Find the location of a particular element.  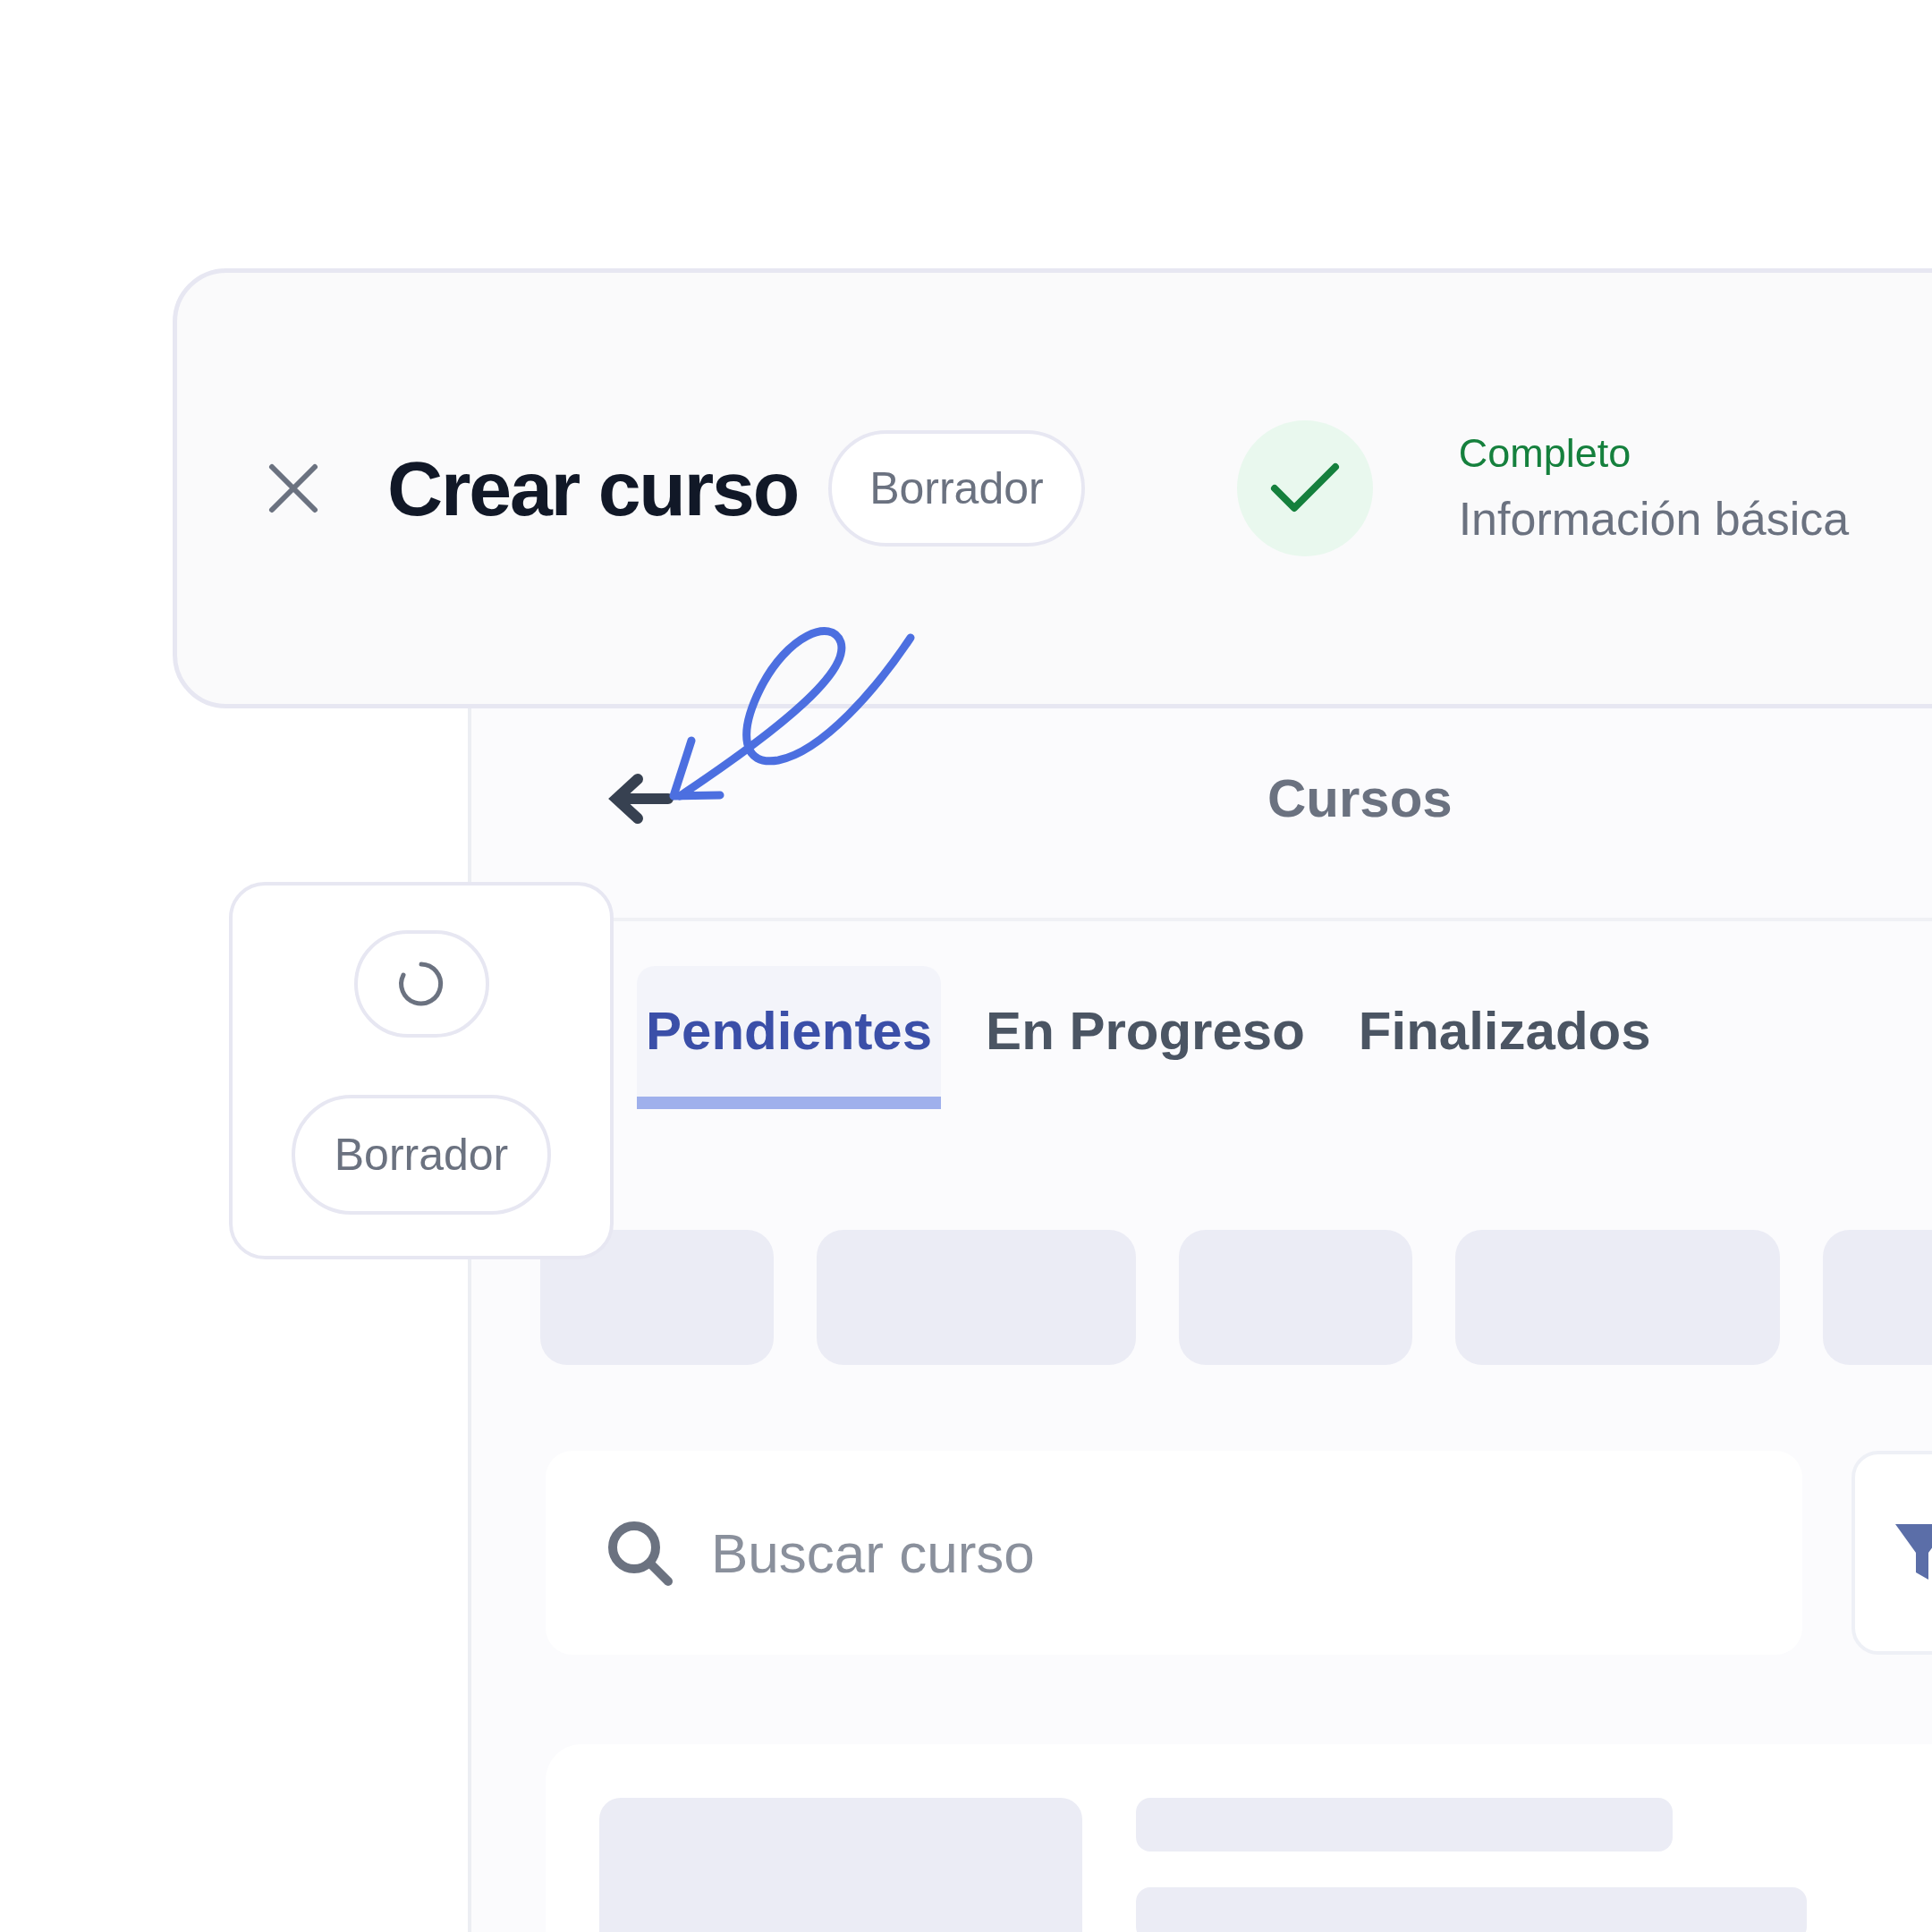

tab: En Progreso is located at coordinates (1145, 1037).